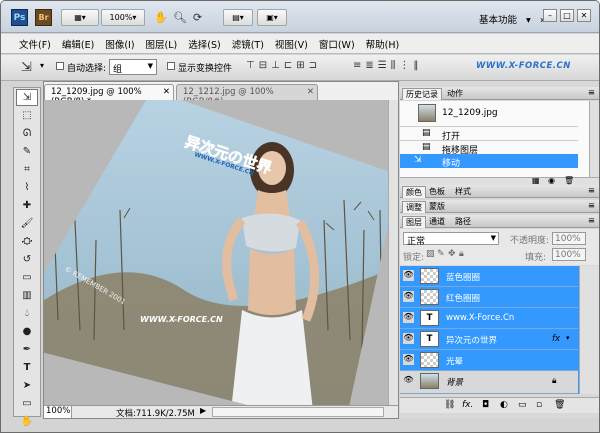 The image size is (600, 433). Describe the element at coordinates (522, 405) in the screenshot. I see `new-group-icon: ▭` at that location.